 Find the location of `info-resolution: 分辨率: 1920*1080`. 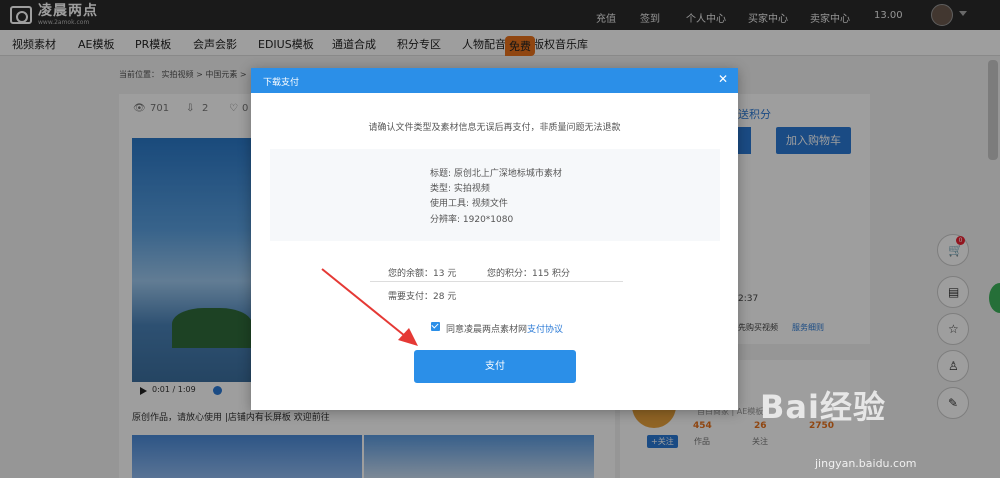

info-resolution: 分辨率: 1920*1080 is located at coordinates (472, 220).